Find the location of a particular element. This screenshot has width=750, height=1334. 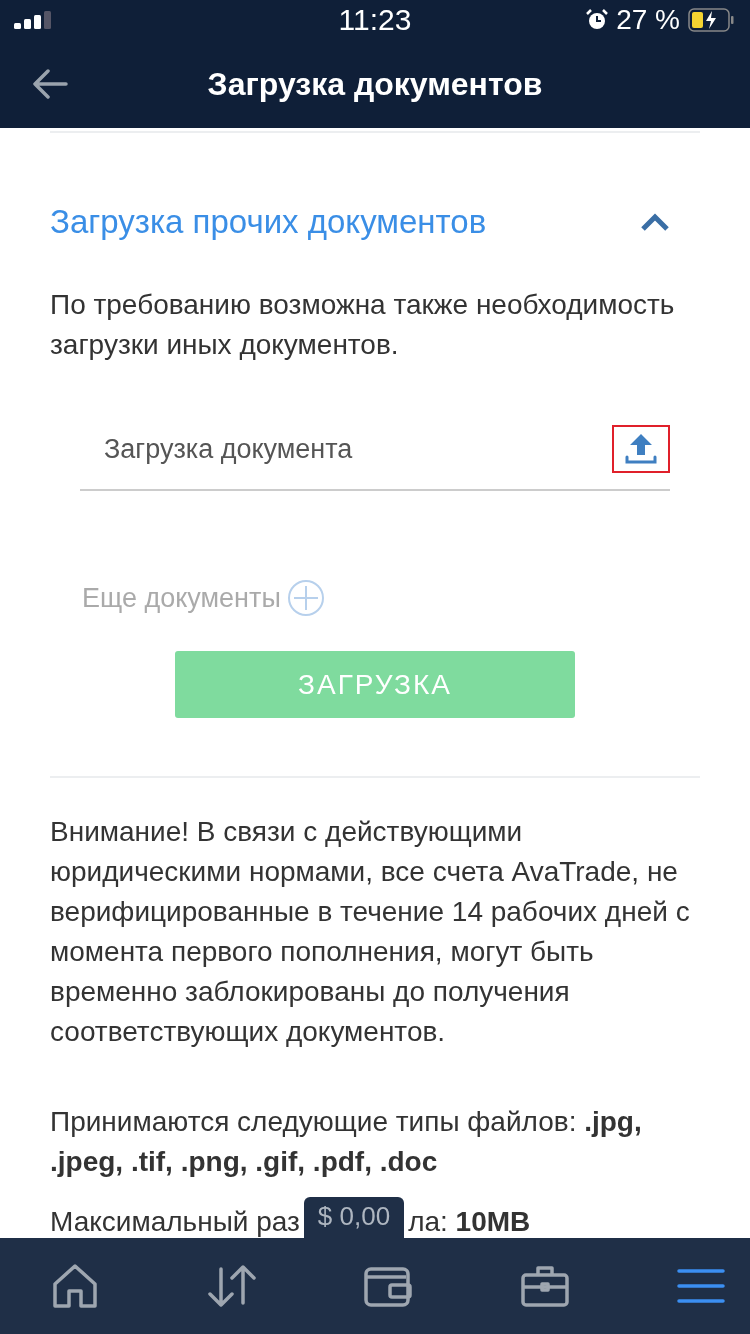

file-types-text: Принимаются следующие типы файлов: .jpg, .jpeg, .tif, .png, .gif, .pdf, .doc is located at coordinates (346, 1142).